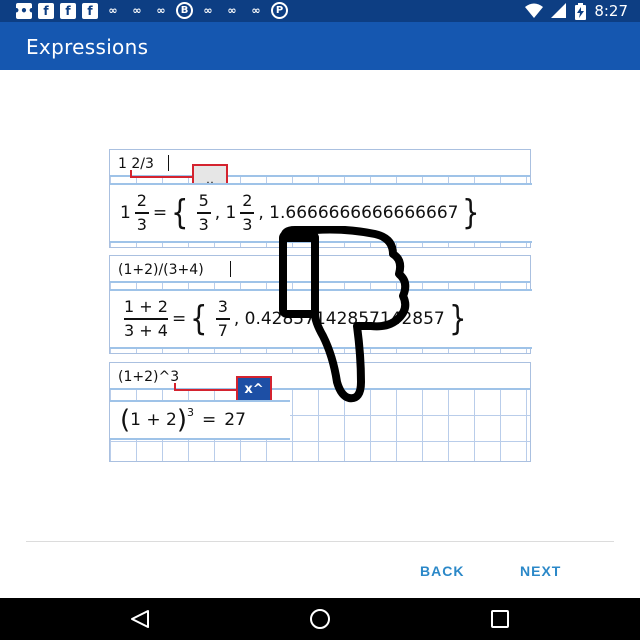  Describe the element at coordinates (559, 10) in the screenshot. I see `signal-icon` at that location.